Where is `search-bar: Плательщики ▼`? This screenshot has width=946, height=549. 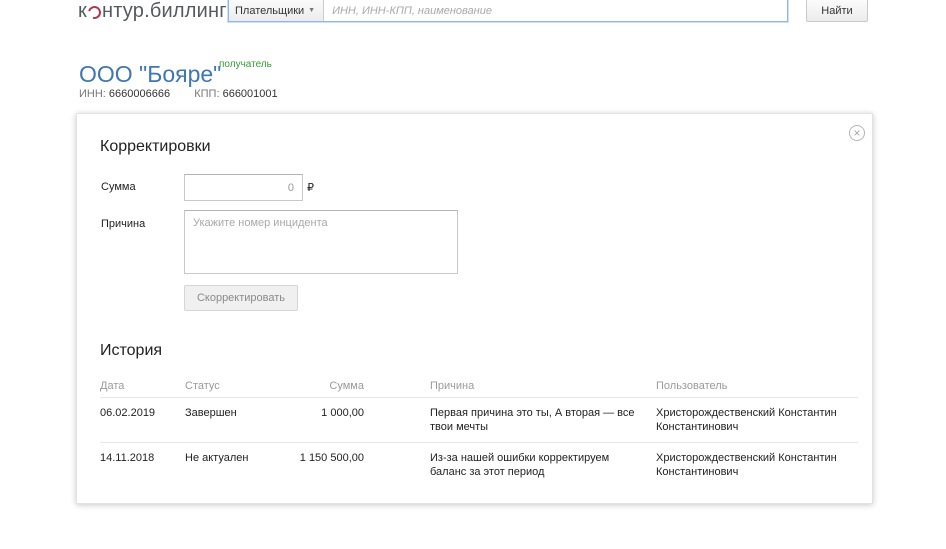
search-bar: Плательщики ▼ is located at coordinates (508, 11).